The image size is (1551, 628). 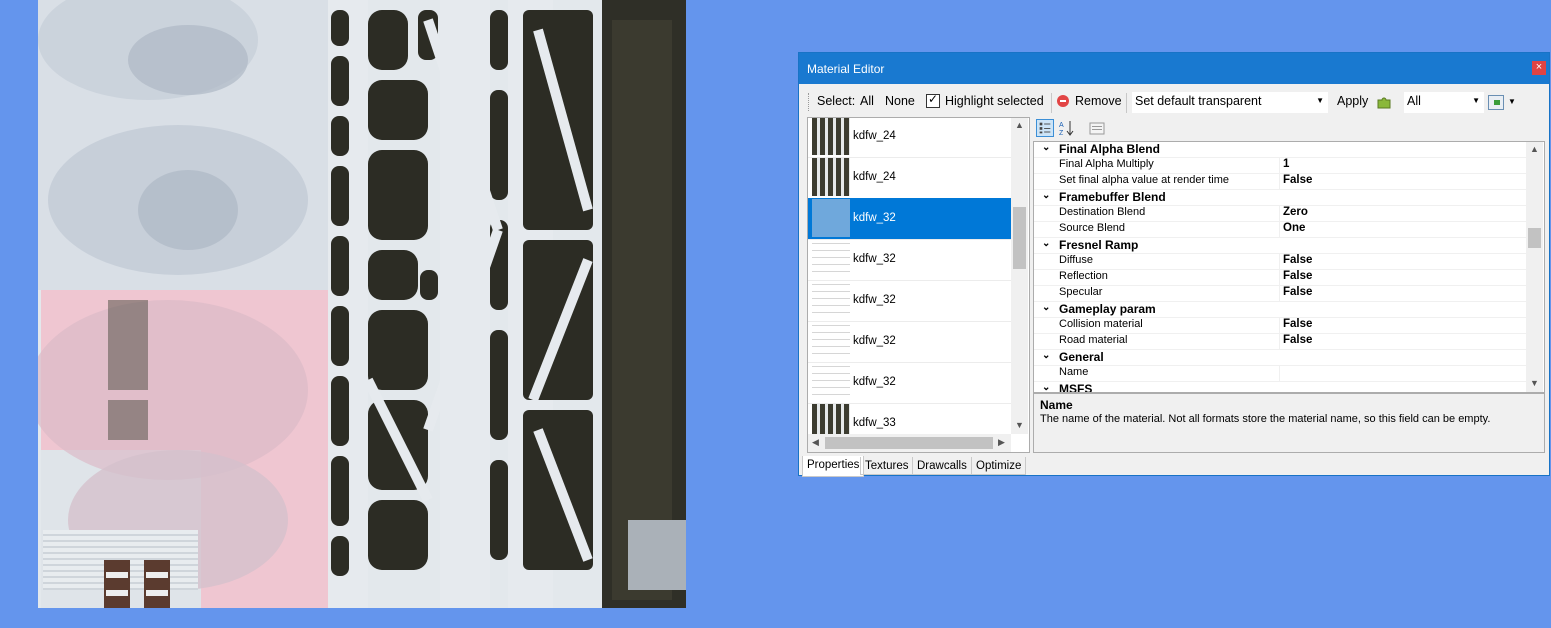 I want to click on material-name: kdfw_33, so click(x=874, y=423).